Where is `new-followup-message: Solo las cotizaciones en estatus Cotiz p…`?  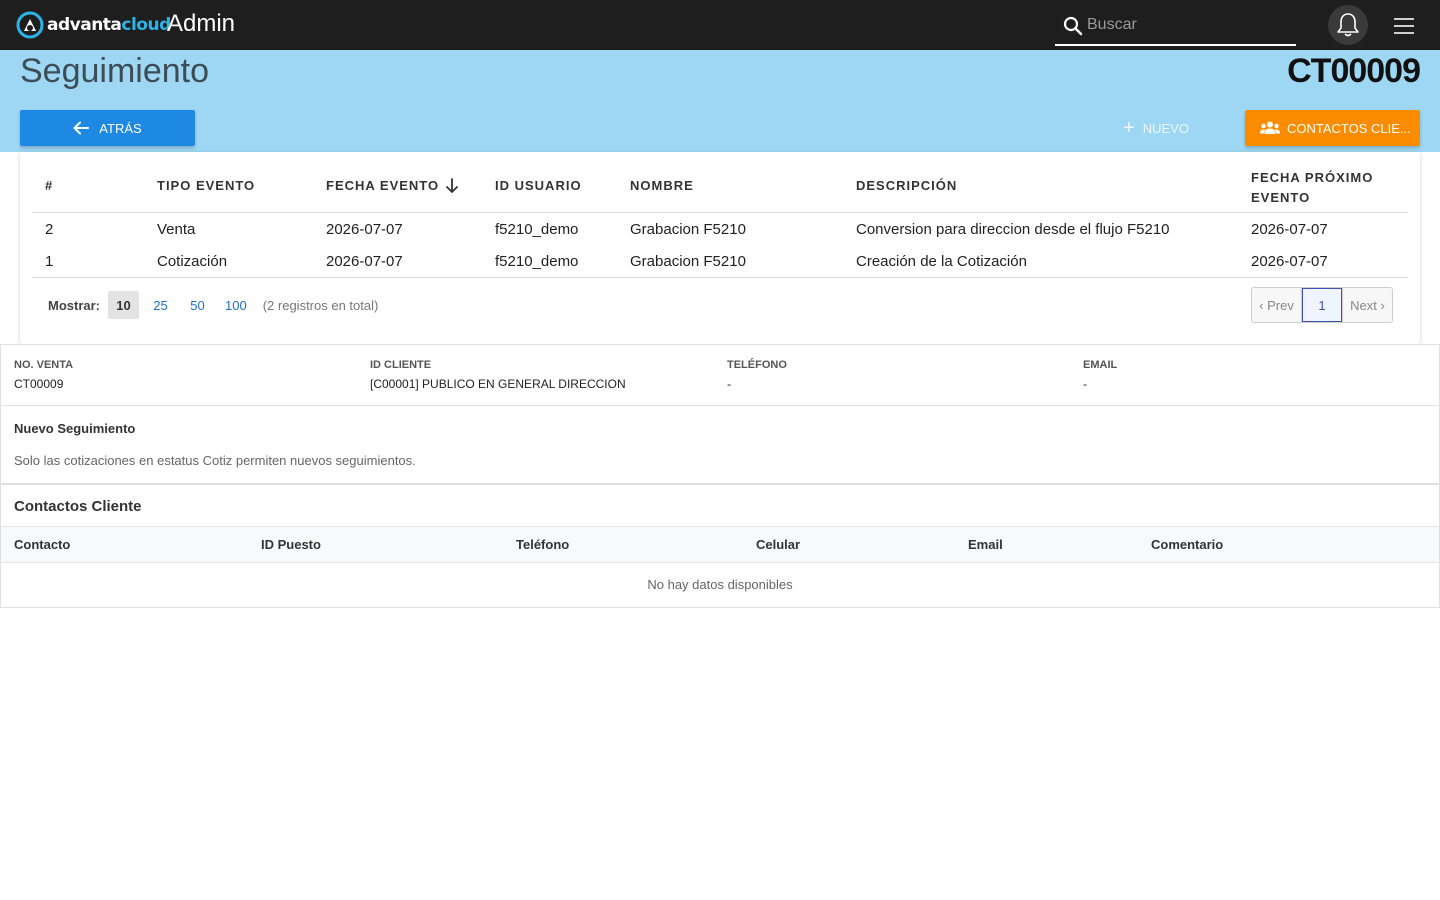
new-followup-message: Solo las cotizaciones en estatus Cotiz p… is located at coordinates (215, 460).